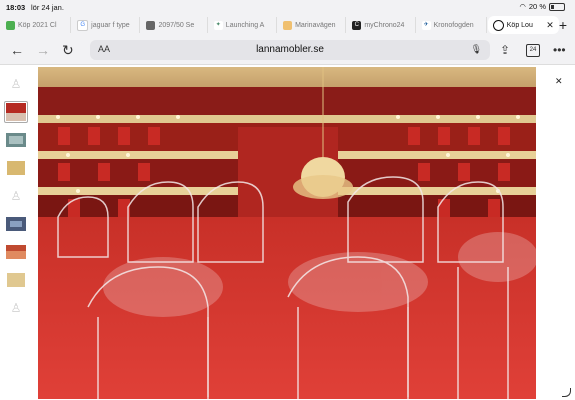 The height and width of the screenshot is (400, 575). What do you see at coordinates (287, 7) in the screenshot?
I see `status-bar: 18:03 lör 24 jan. ◠ 20 %` at bounding box center [287, 7].